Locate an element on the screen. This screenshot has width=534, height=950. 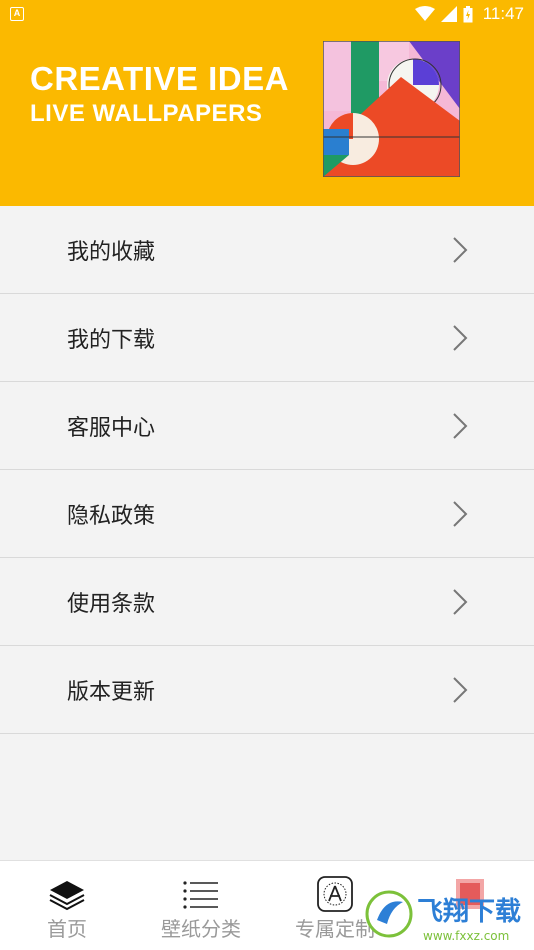
status-bar: A 11:47 is located at coordinates (267, 14).